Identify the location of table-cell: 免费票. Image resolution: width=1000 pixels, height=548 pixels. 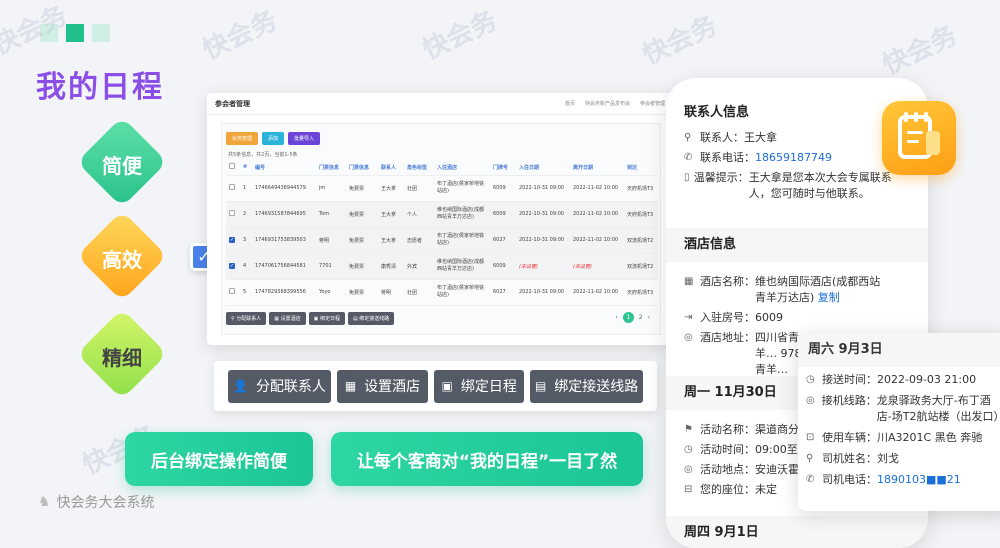
(362, 188).